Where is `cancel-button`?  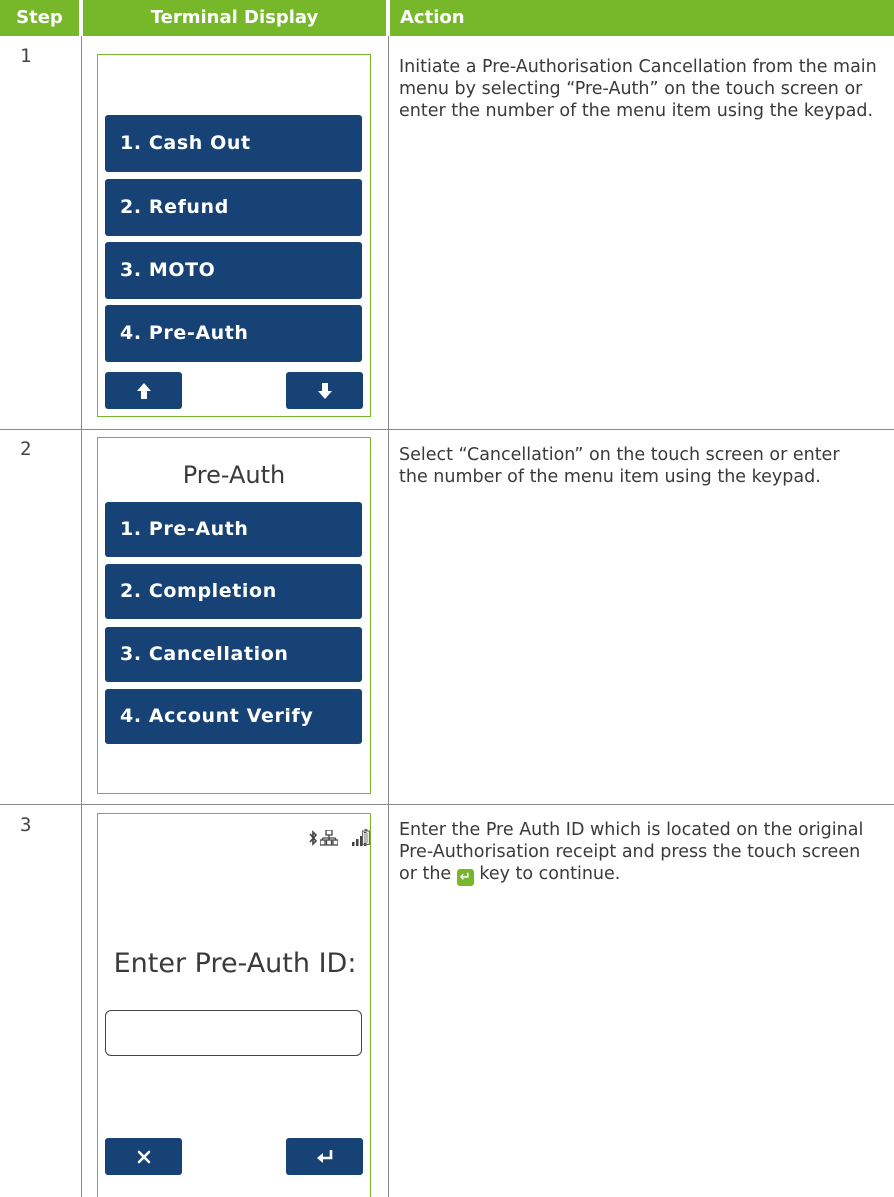 cancel-button is located at coordinates (143, 1156).